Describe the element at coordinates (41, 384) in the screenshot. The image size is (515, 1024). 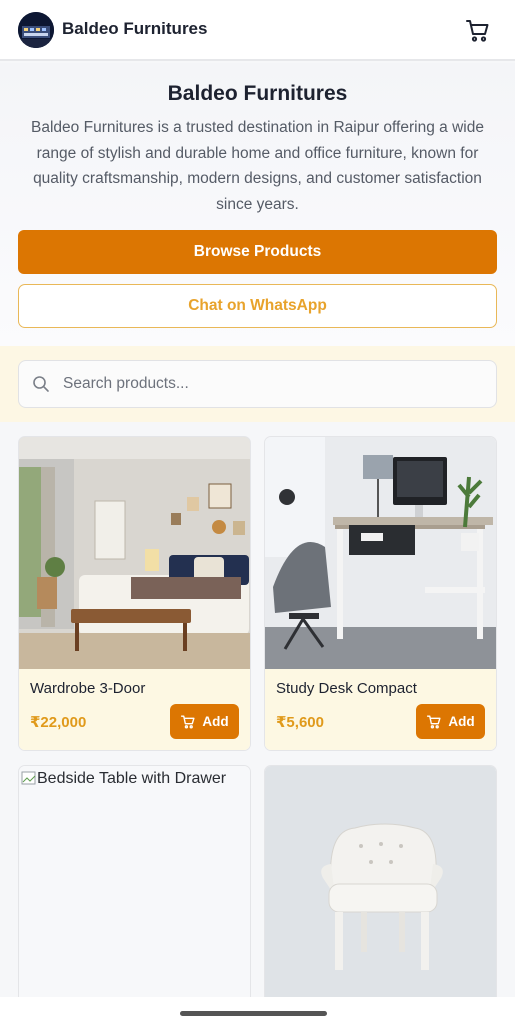
I see `search-icon` at that location.